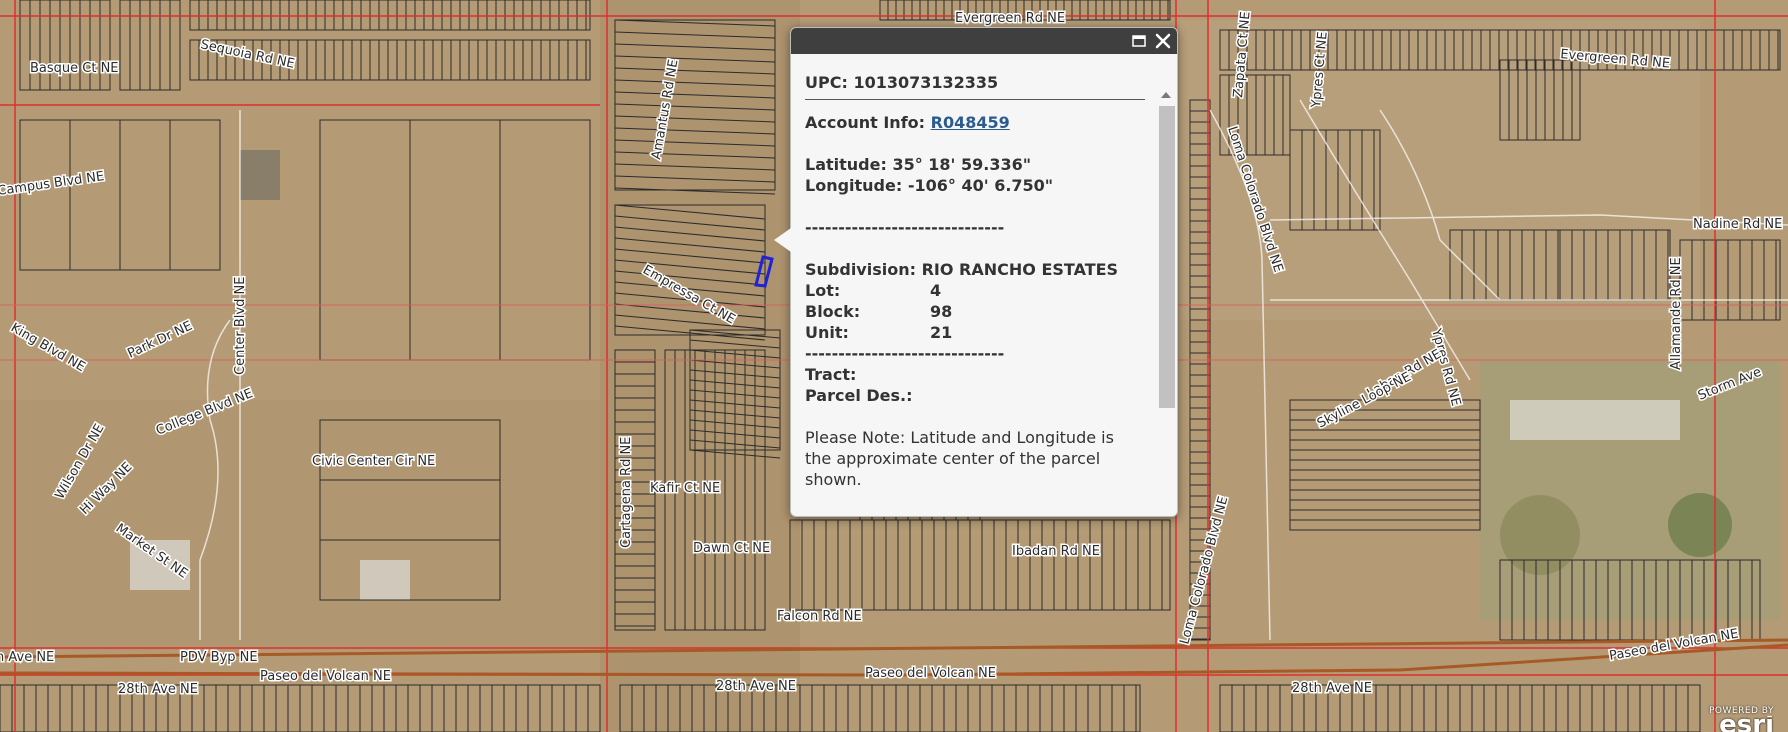  Describe the element at coordinates (823, 290) in the screenshot. I see `lot-label: Lot:` at that location.